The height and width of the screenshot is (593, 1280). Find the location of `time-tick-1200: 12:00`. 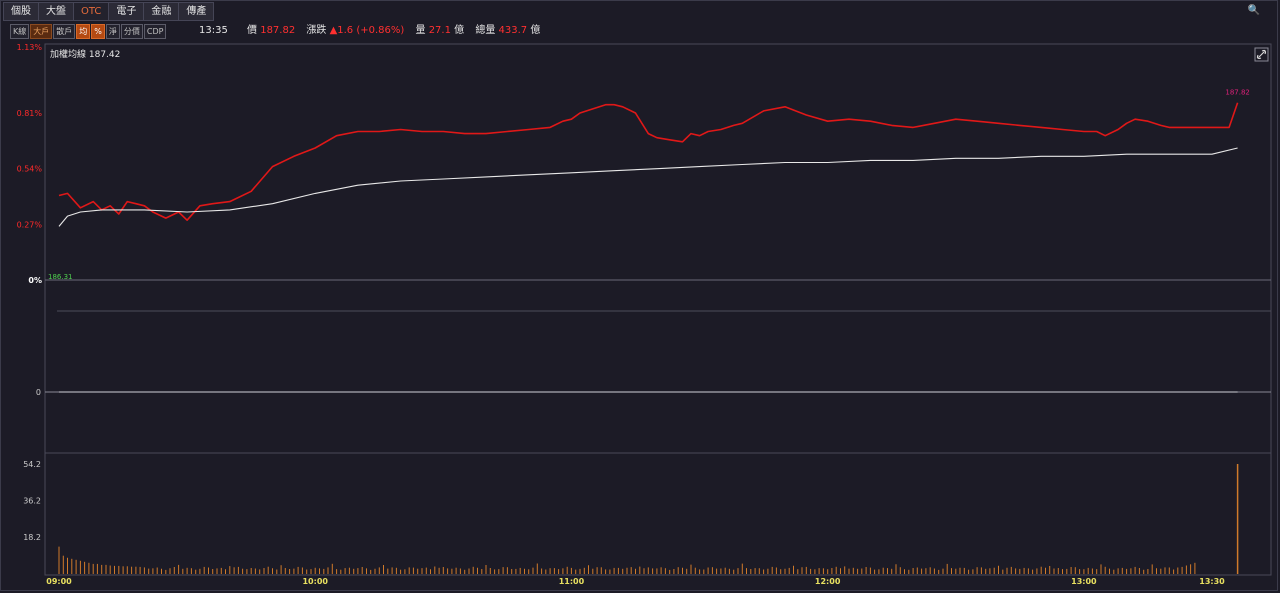

time-tick-1200: 12:00 is located at coordinates (828, 581).